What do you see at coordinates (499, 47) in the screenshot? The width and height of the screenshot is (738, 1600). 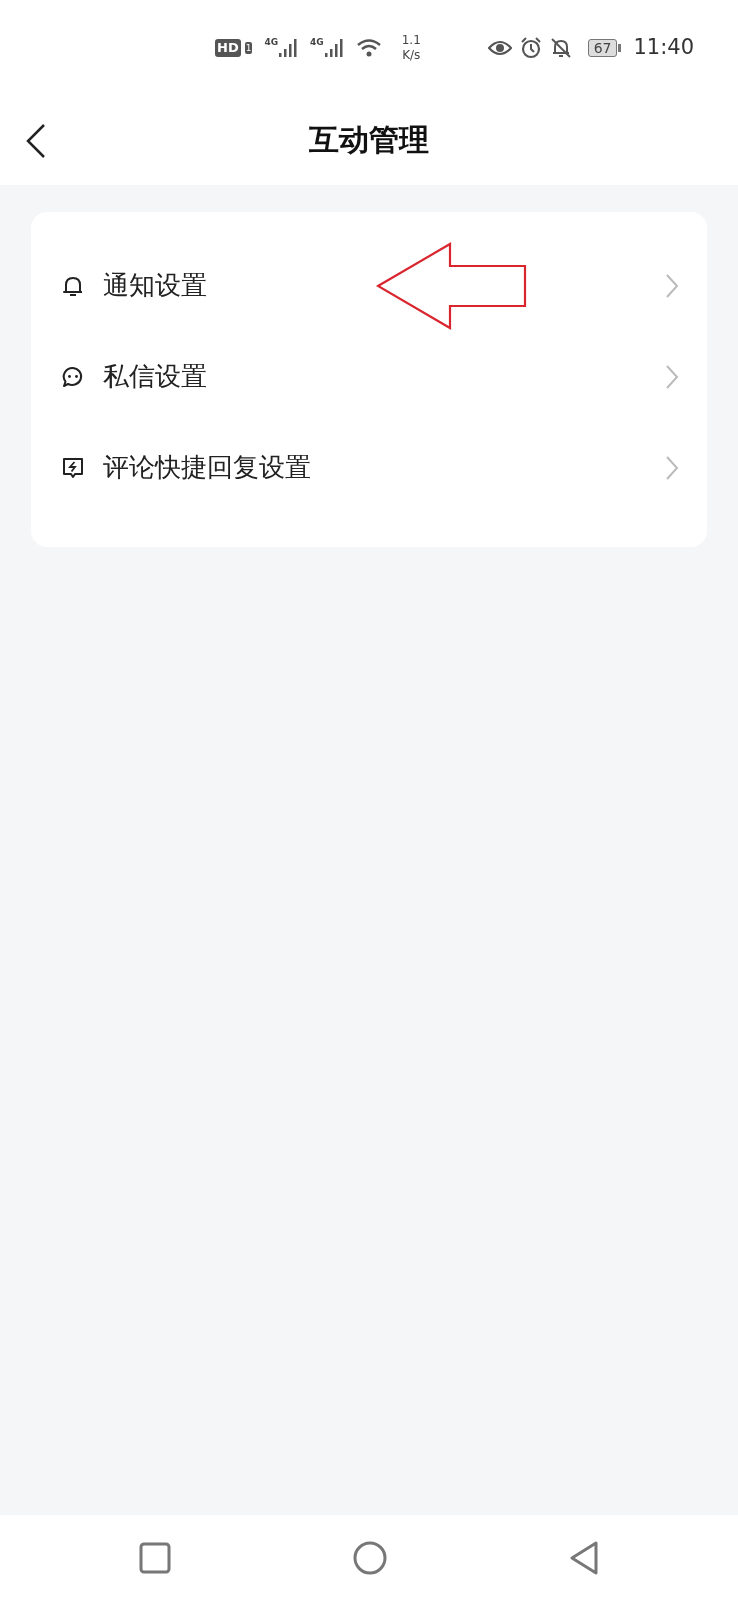 I see `eye-icon` at bounding box center [499, 47].